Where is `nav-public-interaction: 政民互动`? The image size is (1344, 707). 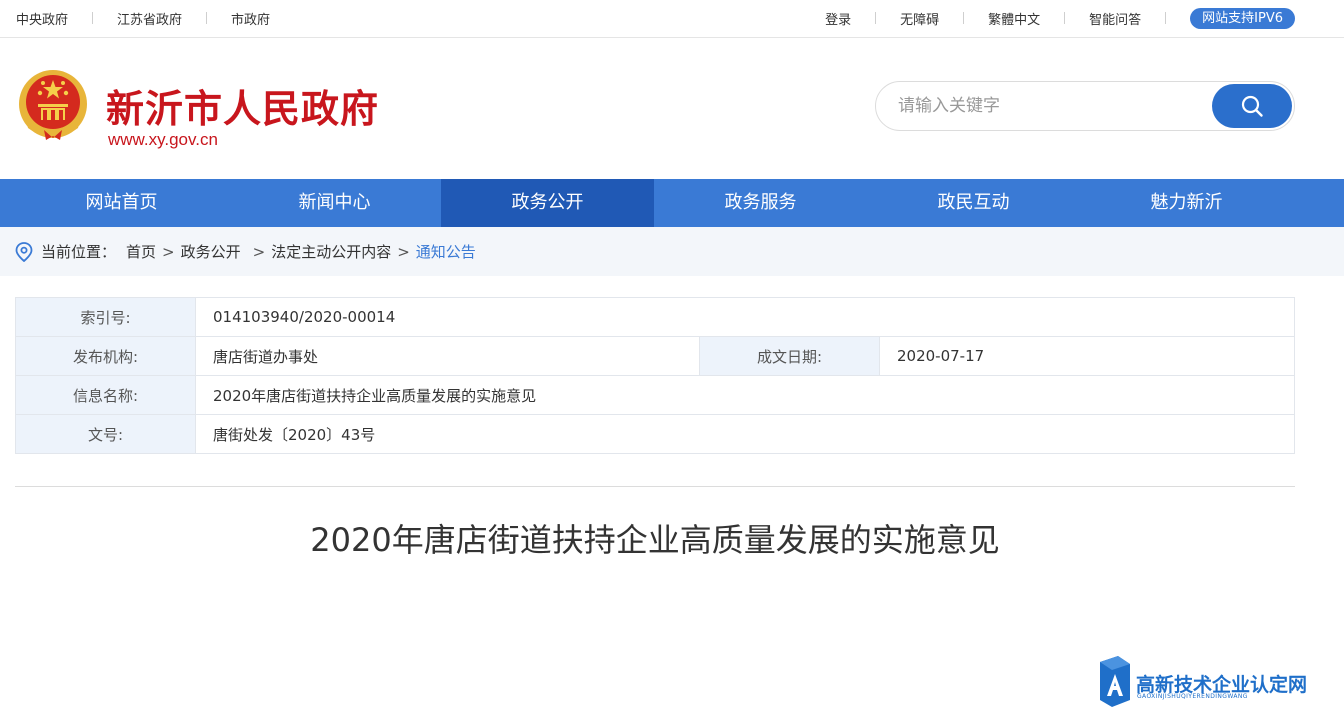 nav-public-interaction: 政民互动 is located at coordinates (973, 203).